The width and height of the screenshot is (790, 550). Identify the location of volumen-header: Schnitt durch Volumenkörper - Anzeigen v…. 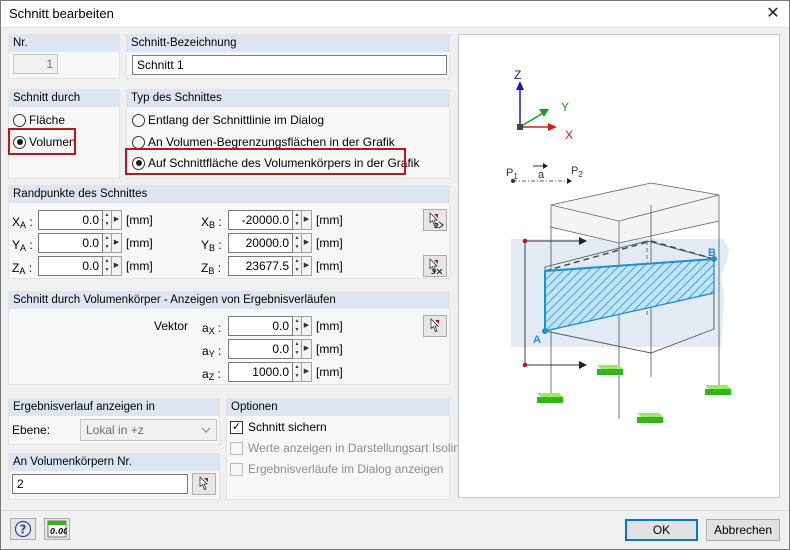
(229, 300).